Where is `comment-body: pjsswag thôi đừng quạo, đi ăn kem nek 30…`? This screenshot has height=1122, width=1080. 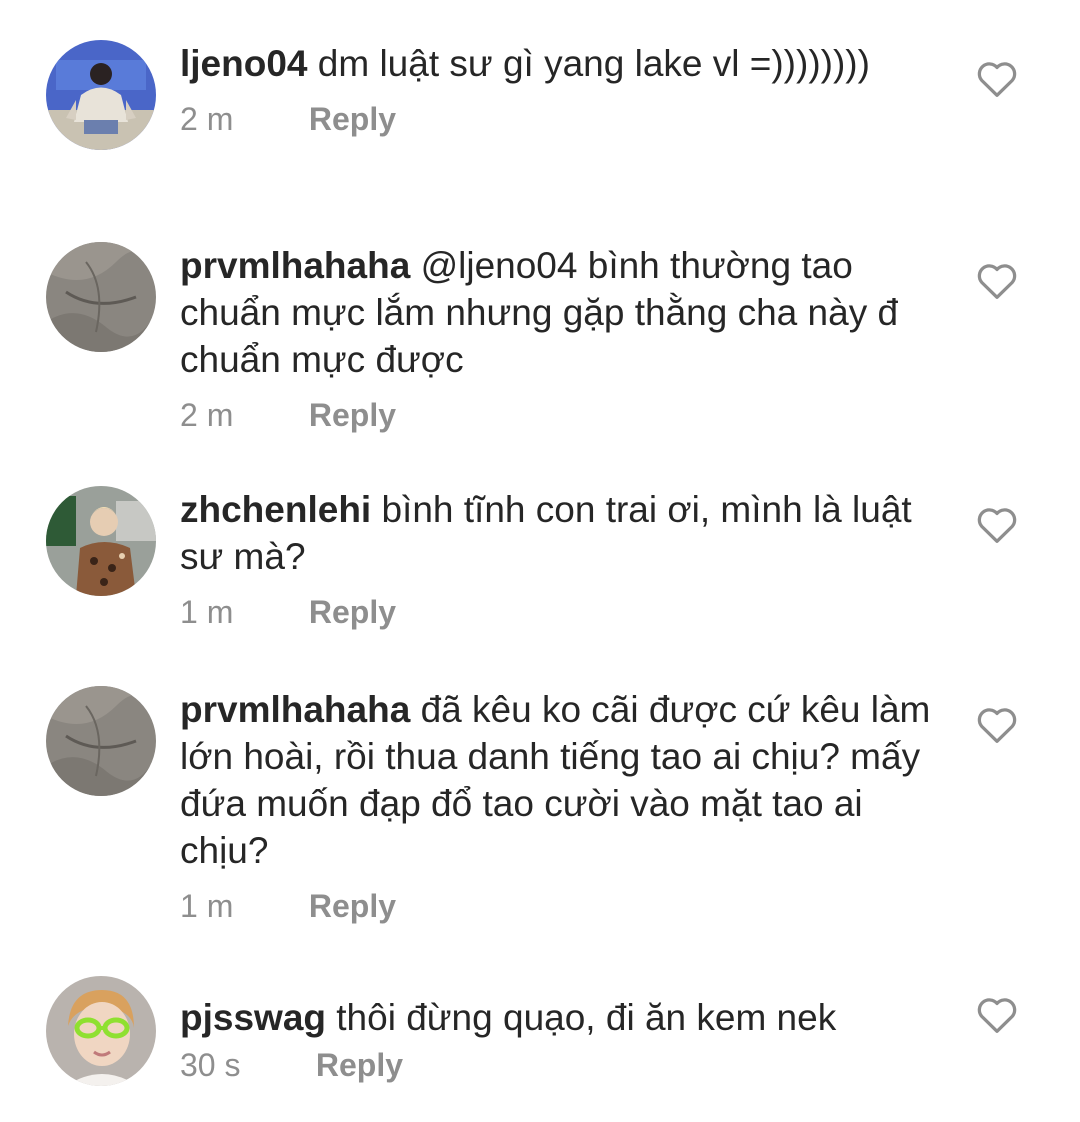 comment-body: pjsswag thôi đừng quạo, đi ăn kem nek 30… is located at coordinates (560, 1039).